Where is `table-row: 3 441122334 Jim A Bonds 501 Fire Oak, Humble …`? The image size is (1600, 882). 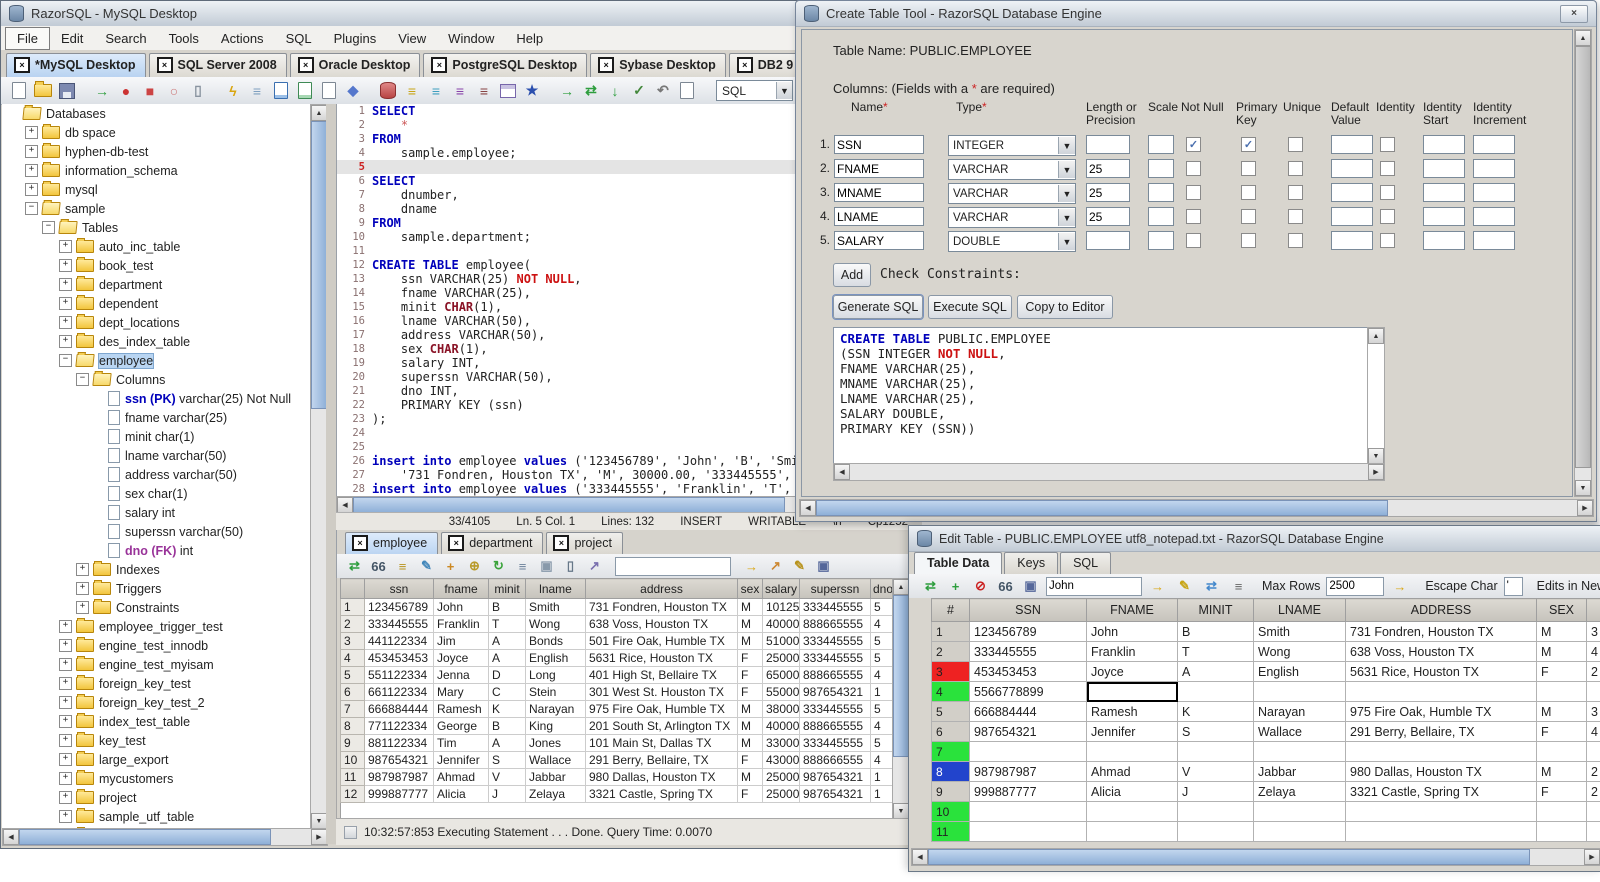
table-row: 3 441122334 Jim A Bonds 501 Fire Oak, Humble … is located at coordinates (616, 641).